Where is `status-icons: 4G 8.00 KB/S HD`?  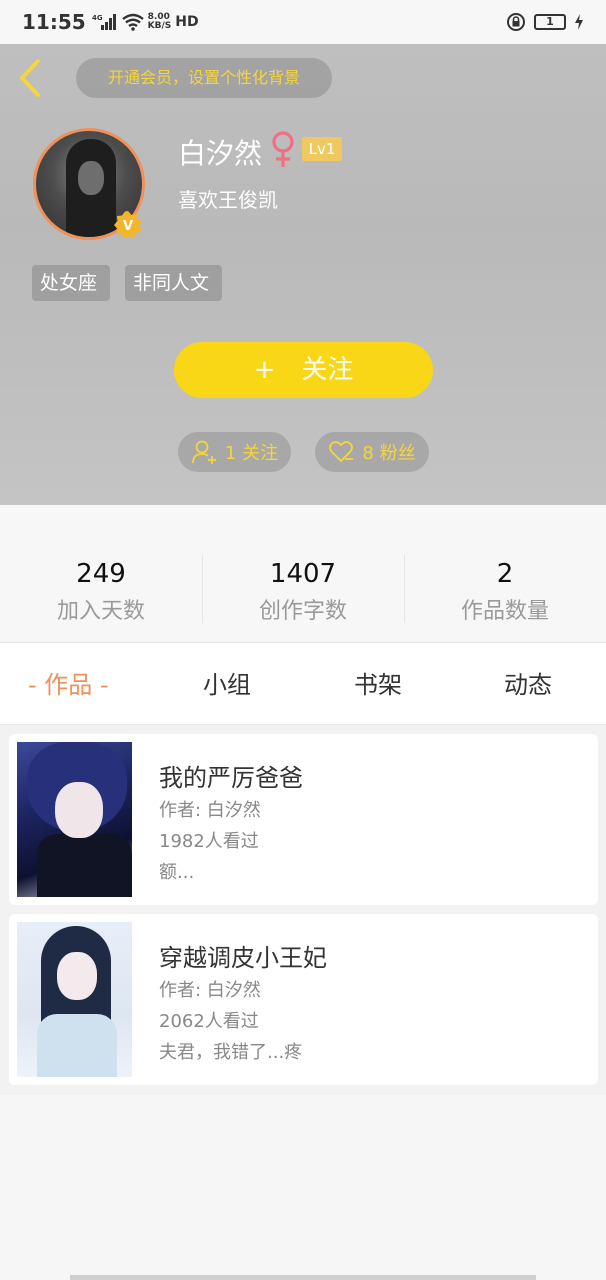 status-icons: 4G 8.00 KB/S HD is located at coordinates (145, 22).